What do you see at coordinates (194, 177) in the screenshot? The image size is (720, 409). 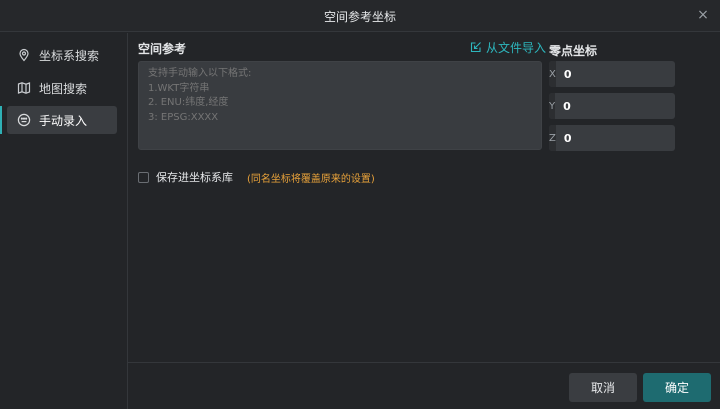 I see `save-to-library-label: 保存进坐标系库` at bounding box center [194, 177].